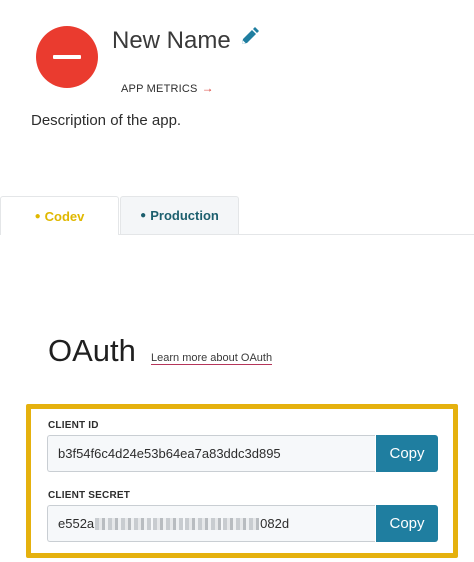 This screenshot has width=474, height=562. Describe the element at coordinates (184, 215) in the screenshot. I see `tab-production-label: Production` at that location.